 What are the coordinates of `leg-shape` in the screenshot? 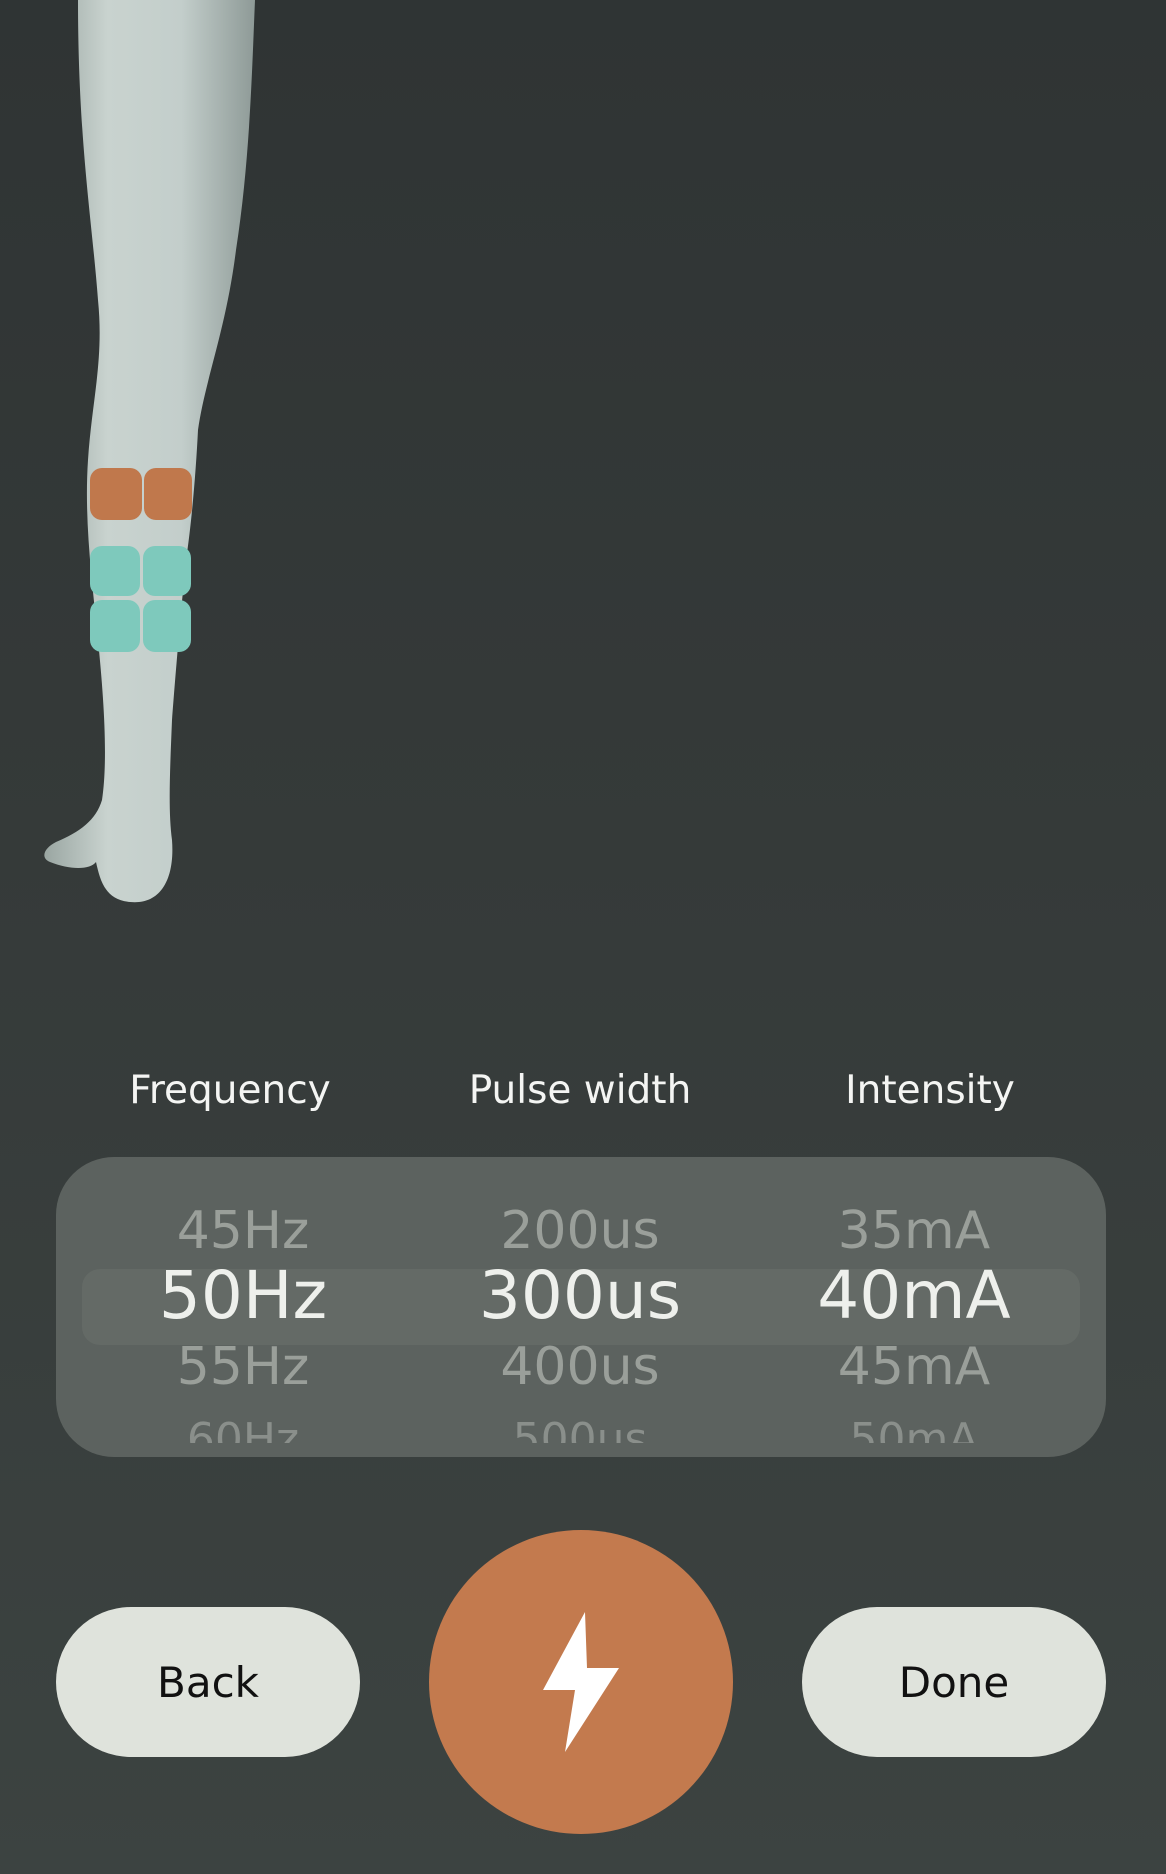 It's located at (150, 451).